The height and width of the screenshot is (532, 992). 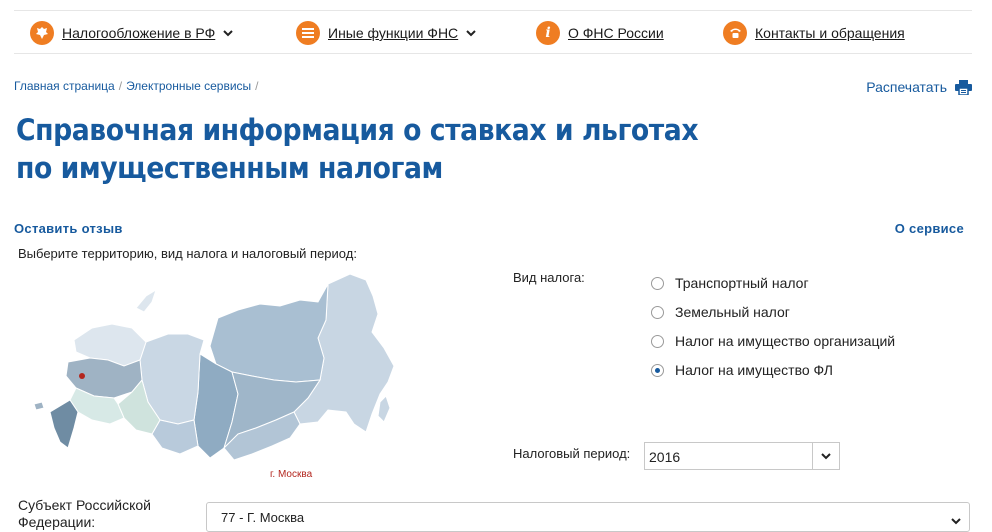 I want to click on breadcrumb: Главная страница / Электронные сервисы /, so click(x=136, y=86).